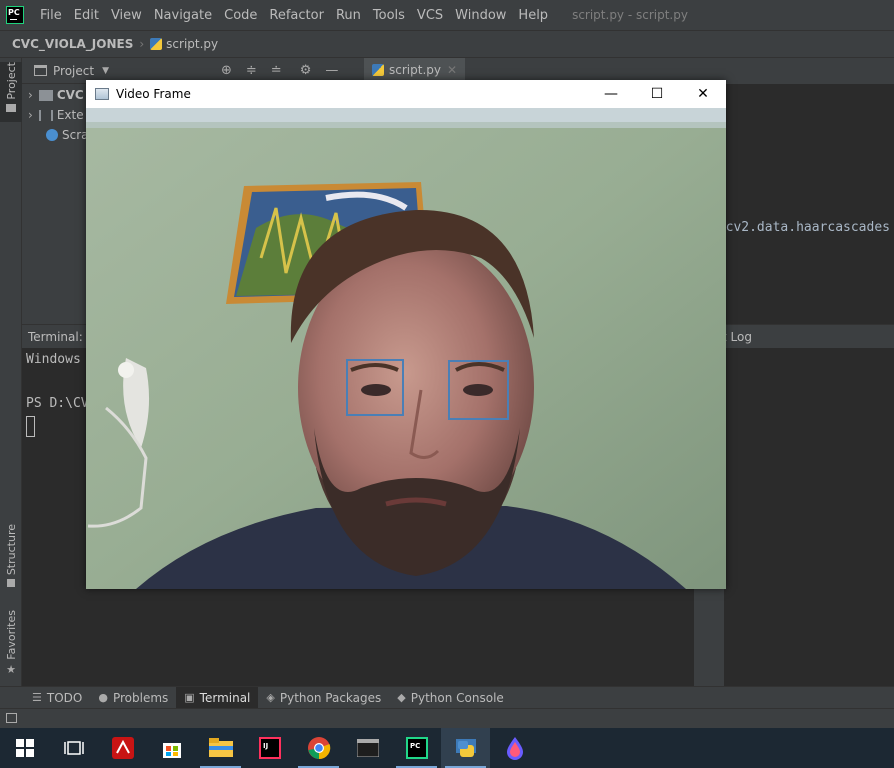  What do you see at coordinates (225, 697) in the screenshot?
I see `tab-label: Terminal` at bounding box center [225, 697].